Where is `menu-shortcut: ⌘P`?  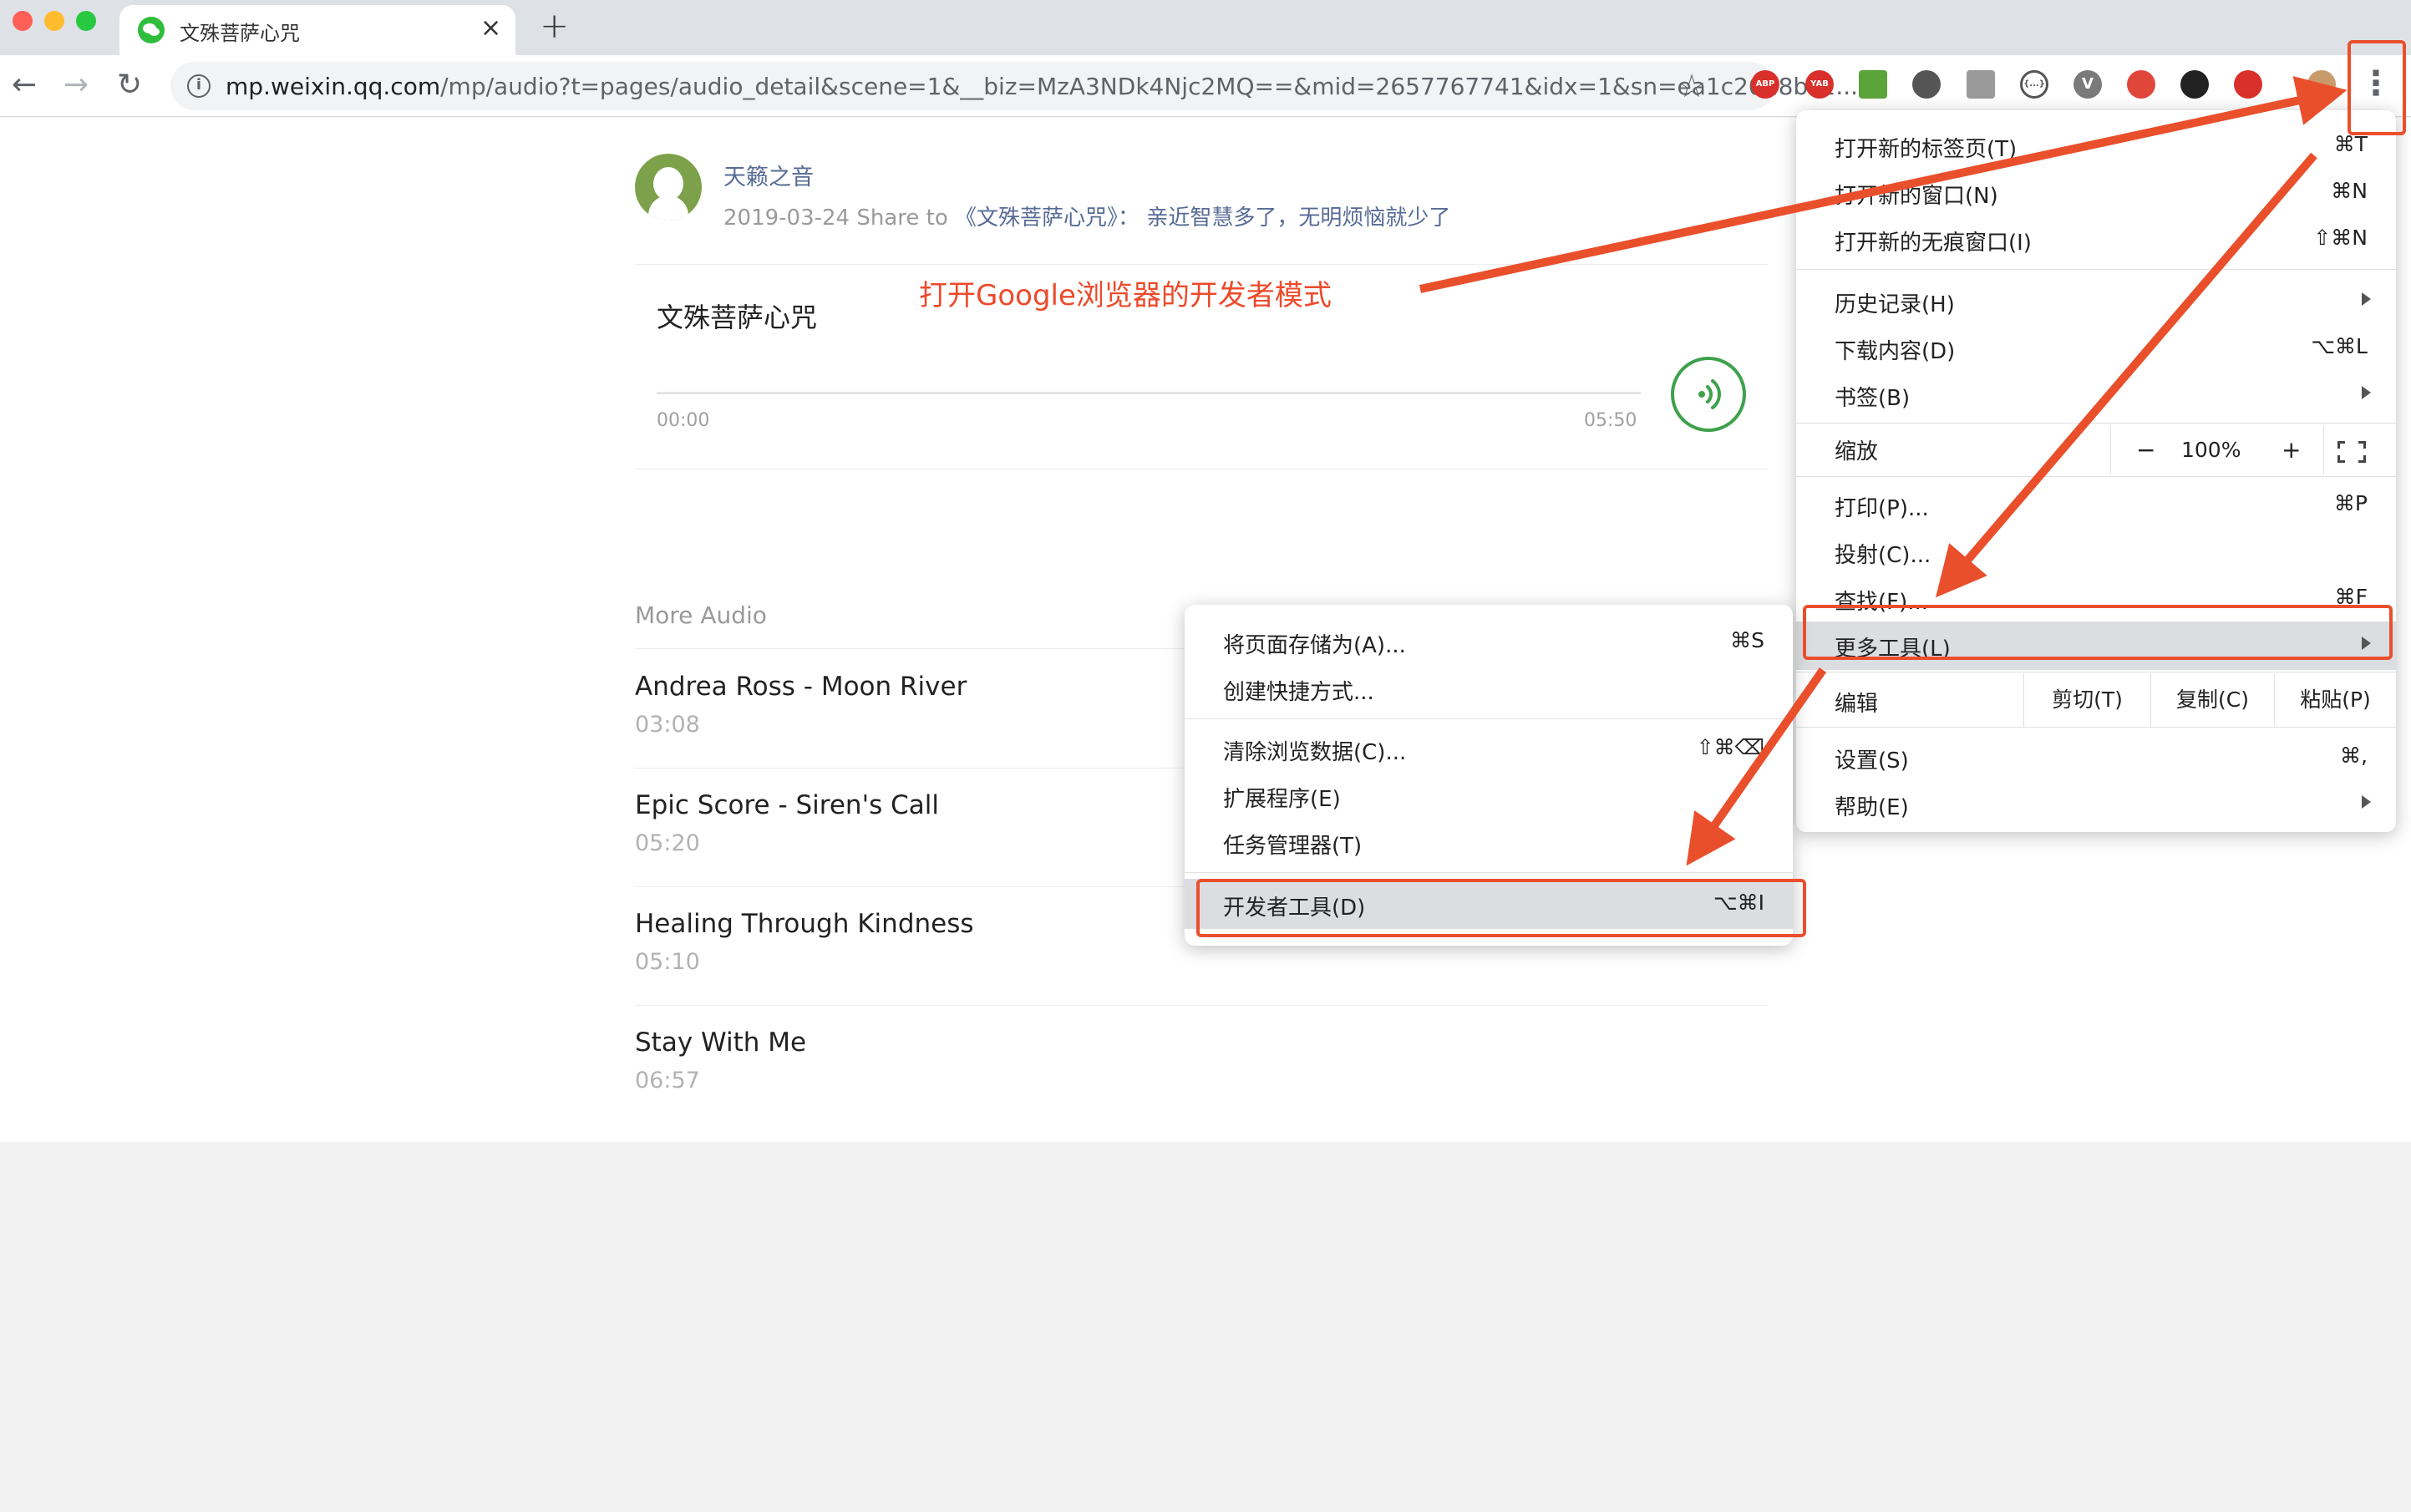
menu-shortcut: ⌘P is located at coordinates (2350, 503).